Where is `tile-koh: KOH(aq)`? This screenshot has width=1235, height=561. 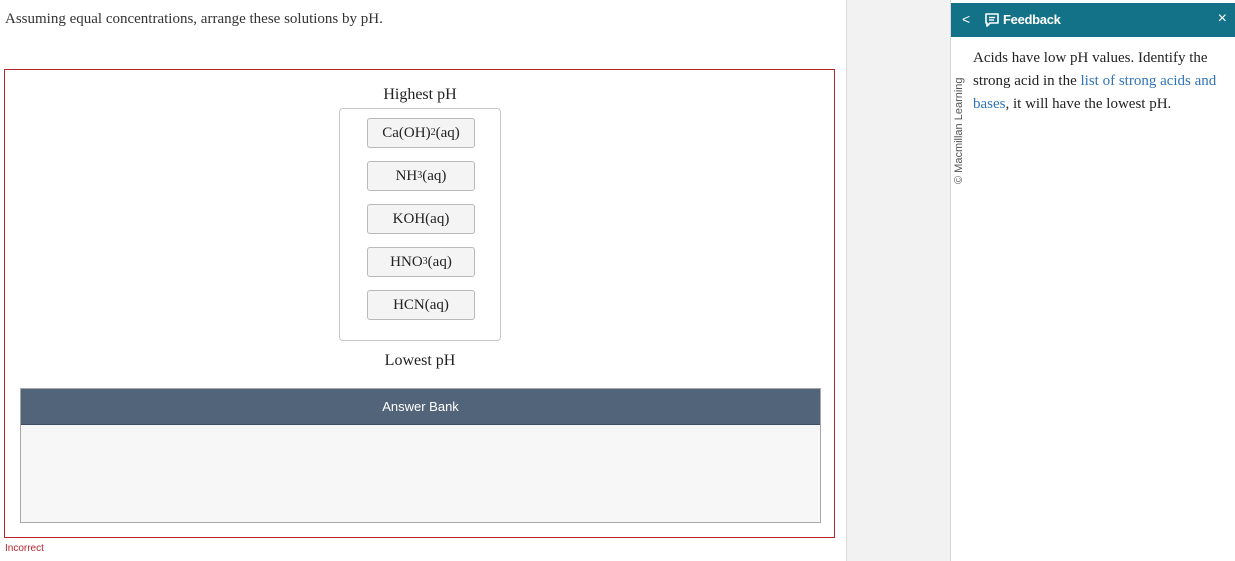
tile-koh: KOH(aq) is located at coordinates (421, 219).